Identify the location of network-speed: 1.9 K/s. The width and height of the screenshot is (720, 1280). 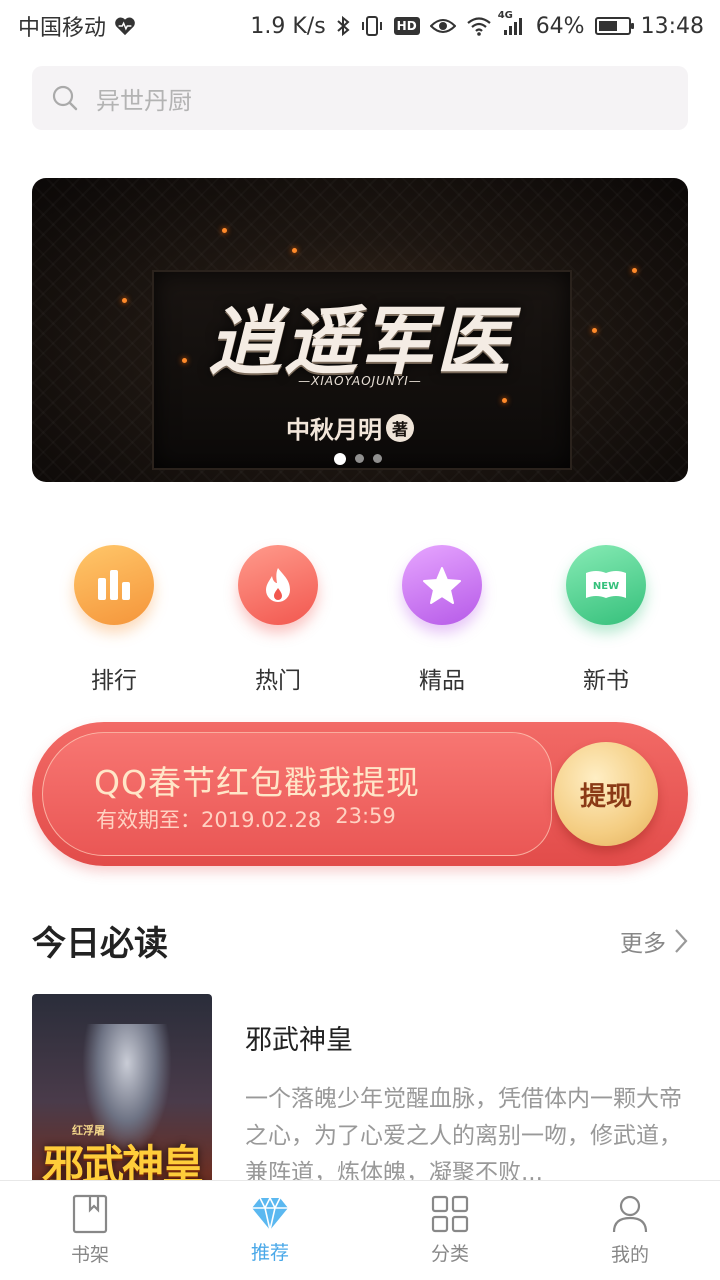
(288, 26).